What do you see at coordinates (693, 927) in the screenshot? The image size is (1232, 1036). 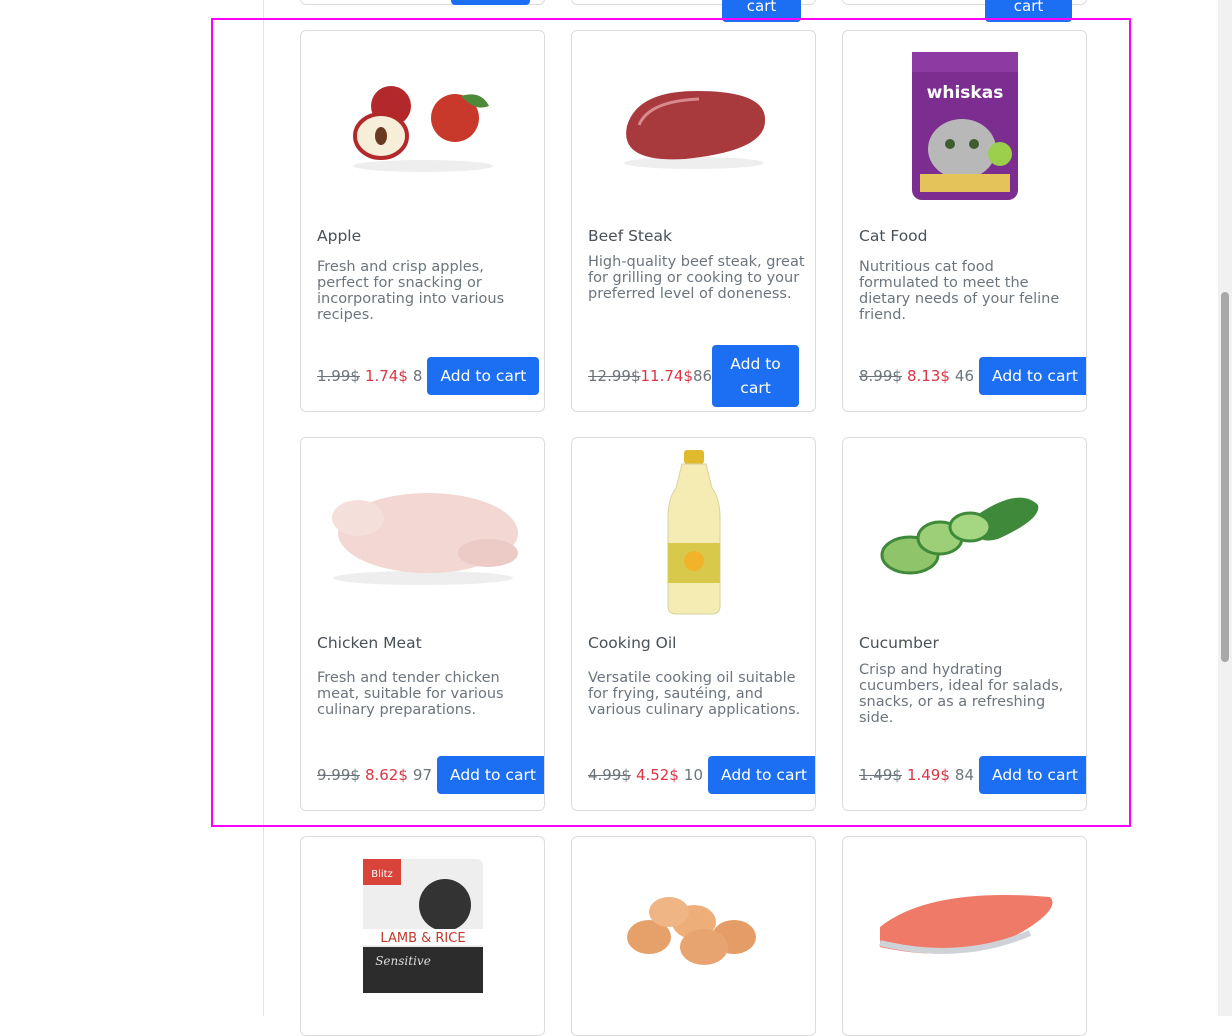 I see `eggs-image` at bounding box center [693, 927].